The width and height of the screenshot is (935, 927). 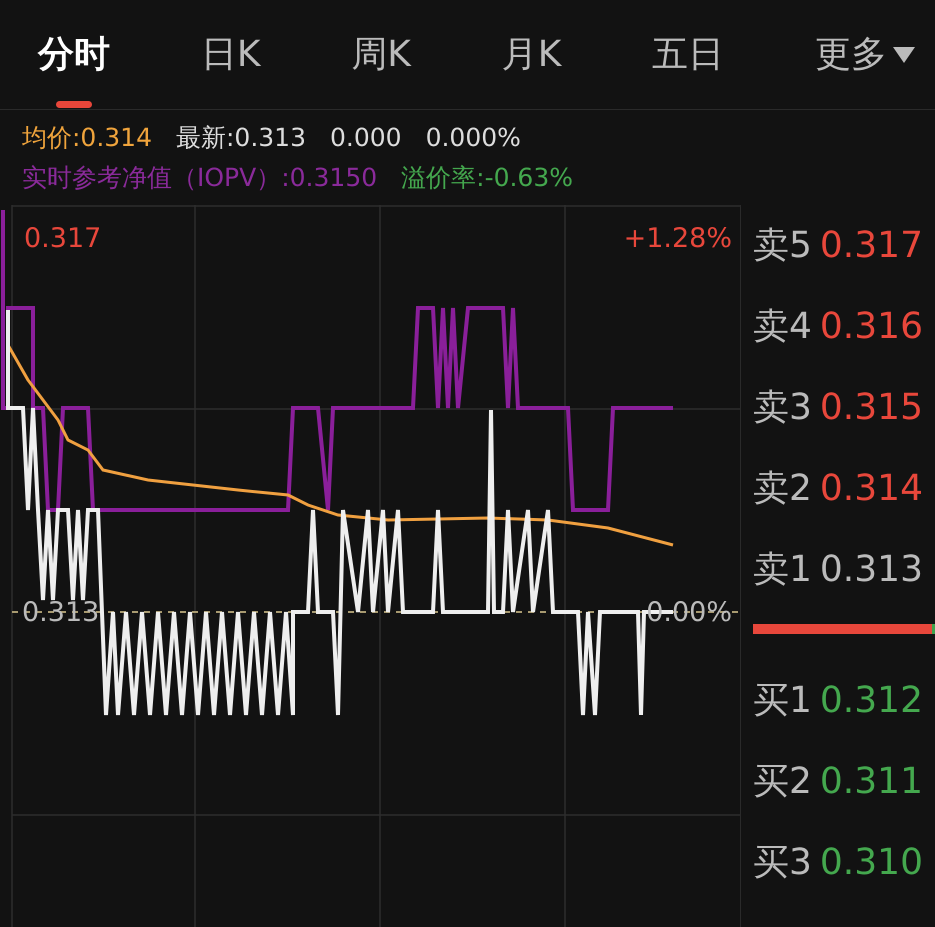 I want to click on order-price: 0.316, so click(x=871, y=326).